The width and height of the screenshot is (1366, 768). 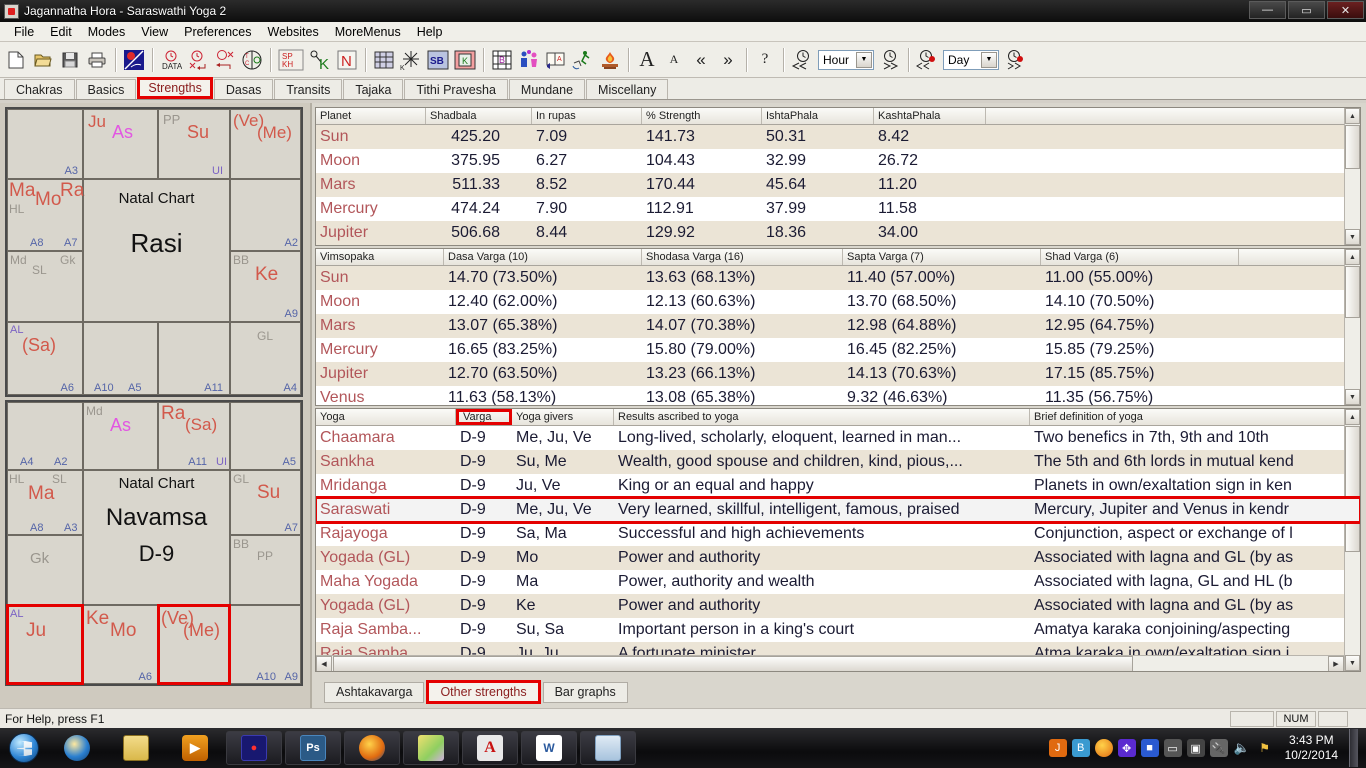 I want to click on menu-moremenus: MoreMenus, so click(x=368, y=32).